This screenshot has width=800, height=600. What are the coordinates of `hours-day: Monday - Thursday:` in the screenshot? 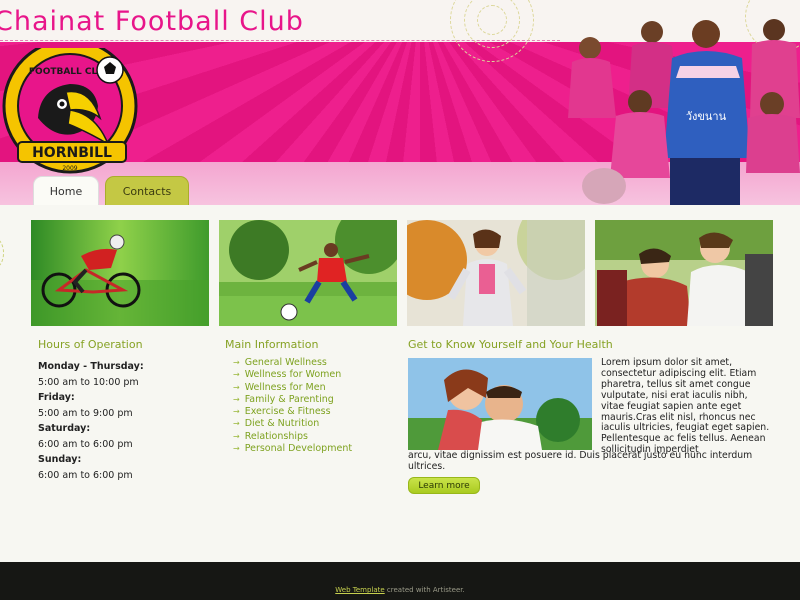 It's located at (91, 366).